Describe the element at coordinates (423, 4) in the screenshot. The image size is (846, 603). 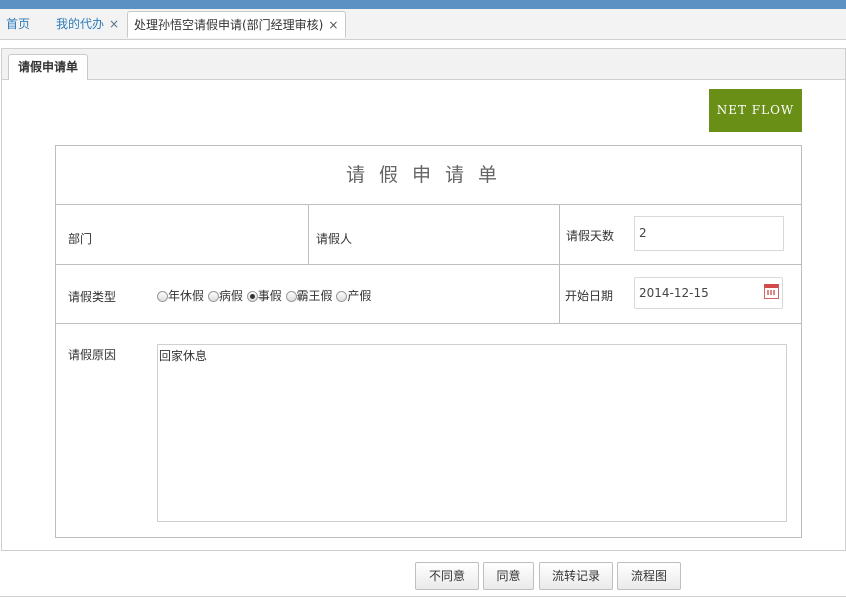
I see `top-accent-bar` at that location.